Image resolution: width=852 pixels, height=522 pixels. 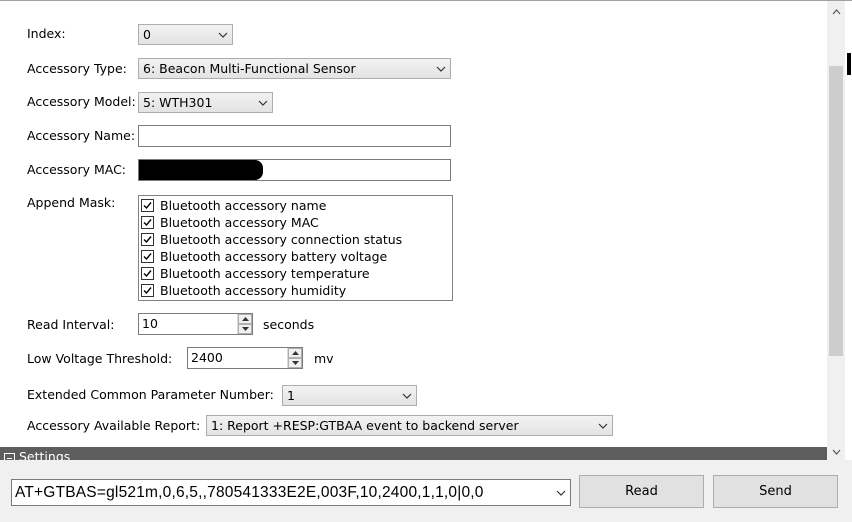 I want to click on settings-section-header: Settings, so click(x=413, y=453).